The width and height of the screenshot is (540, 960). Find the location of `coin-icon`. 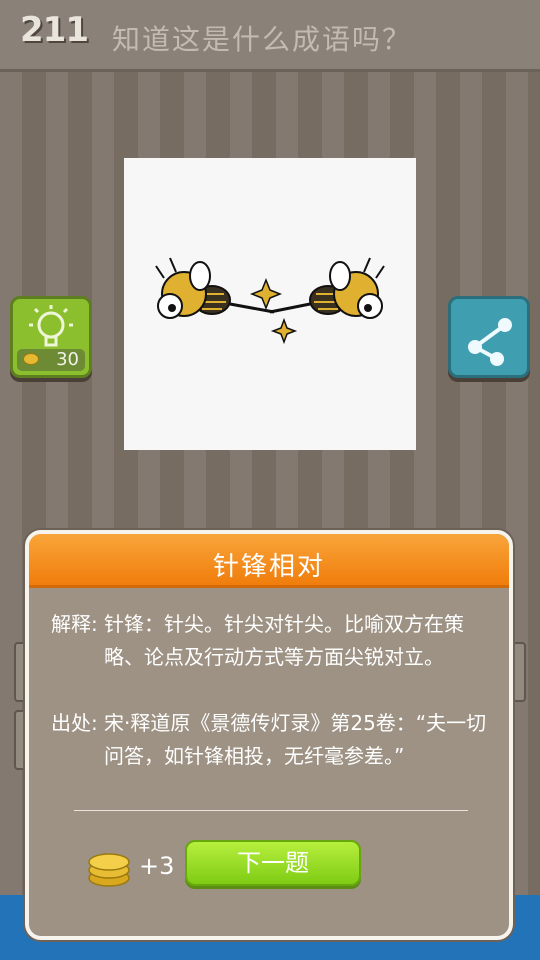

coin-icon is located at coordinates (31, 359).